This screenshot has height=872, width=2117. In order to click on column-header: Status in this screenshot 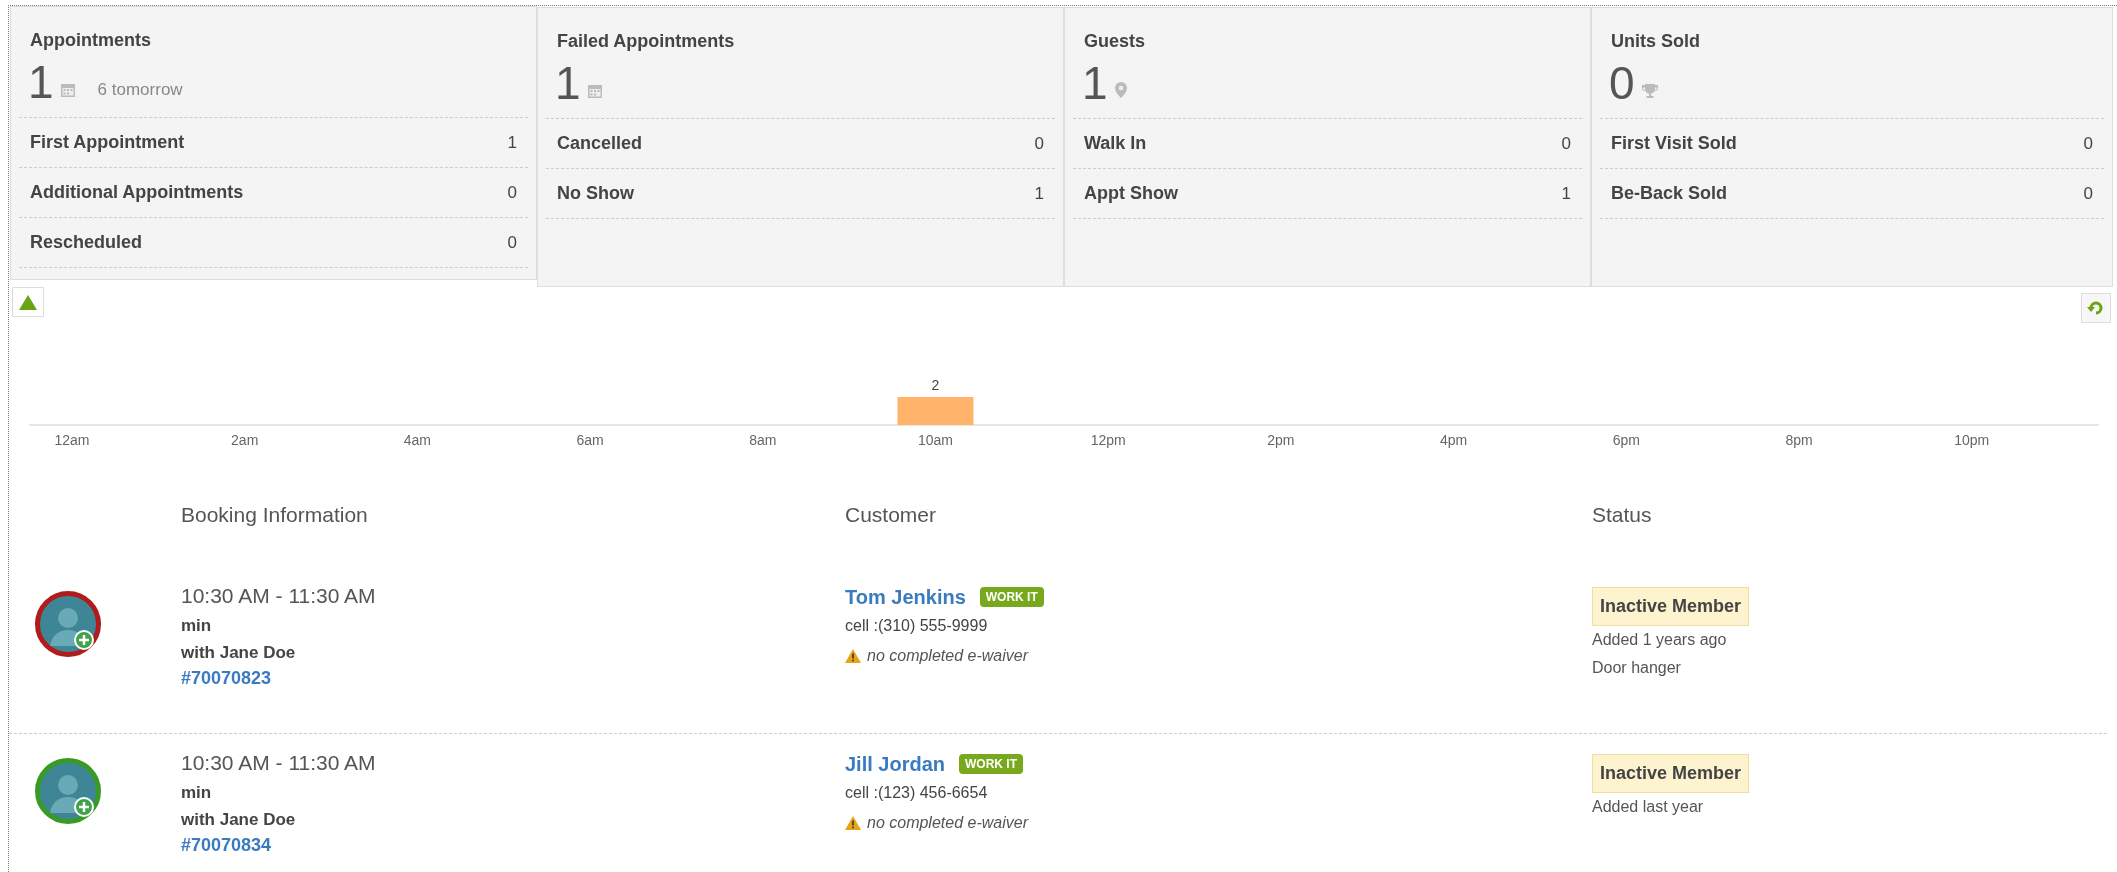, I will do `click(1622, 514)`.